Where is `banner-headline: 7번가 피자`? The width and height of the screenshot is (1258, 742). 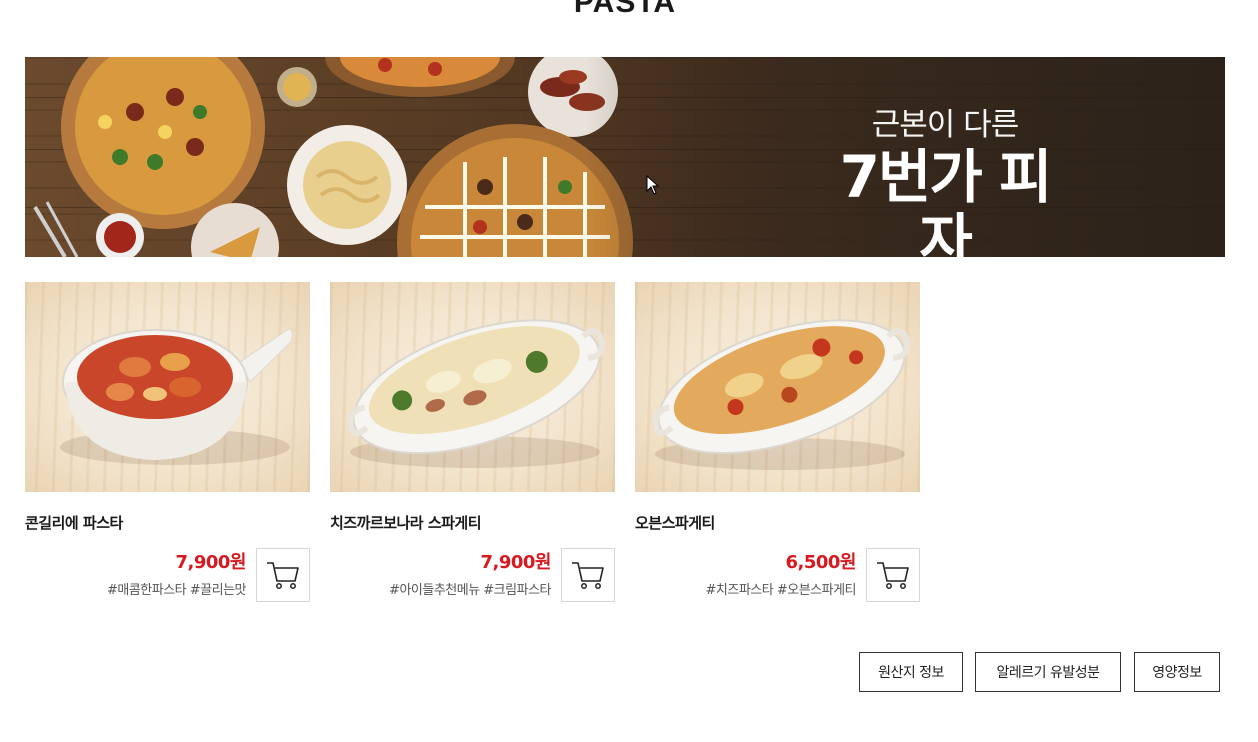 banner-headline: 7번가 피자 is located at coordinates (946, 200).